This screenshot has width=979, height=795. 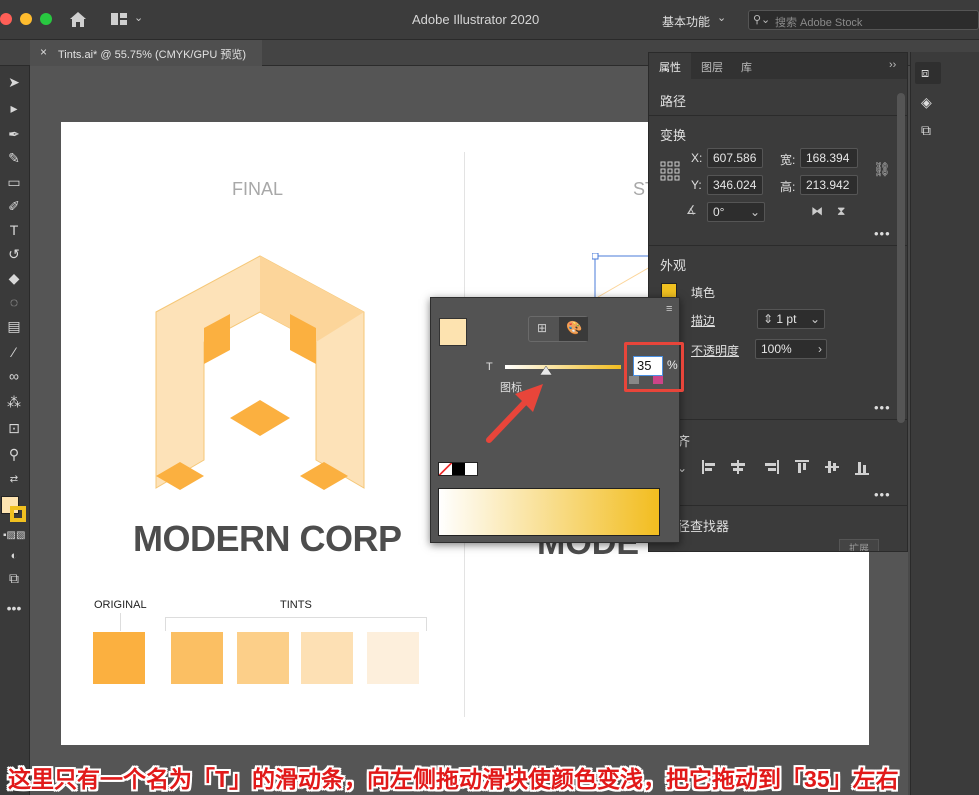 I want to click on selection-bounding-box, so click(x=622, y=278).